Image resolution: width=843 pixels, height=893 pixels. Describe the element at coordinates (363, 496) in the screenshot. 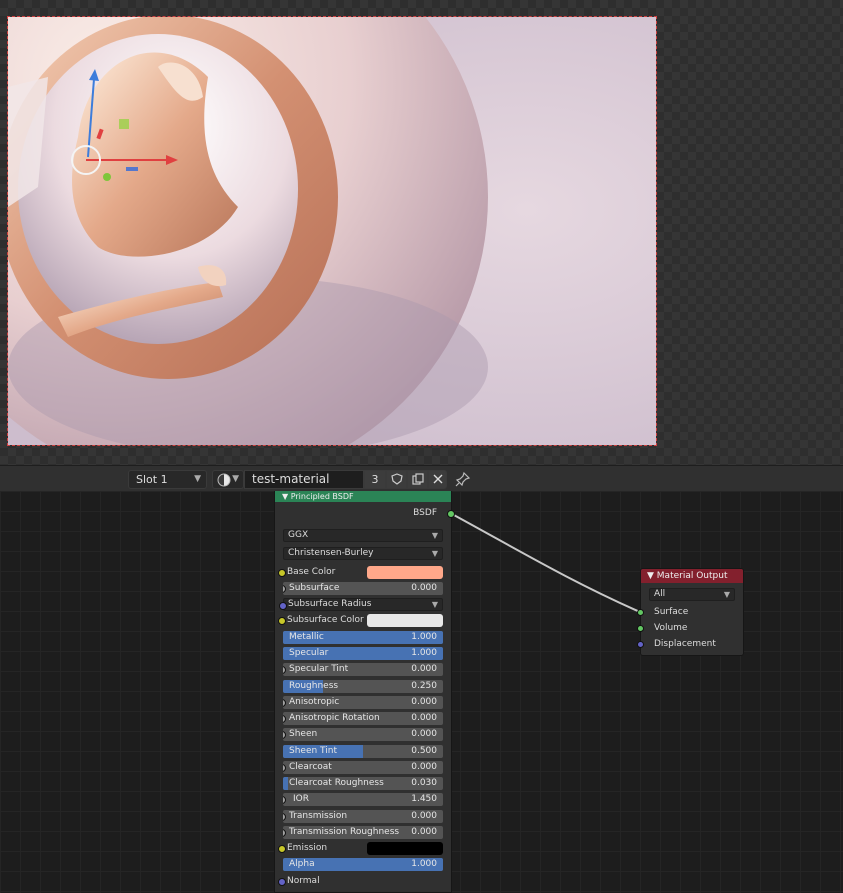

I see `node-header: ▼ Principled BSDF` at that location.